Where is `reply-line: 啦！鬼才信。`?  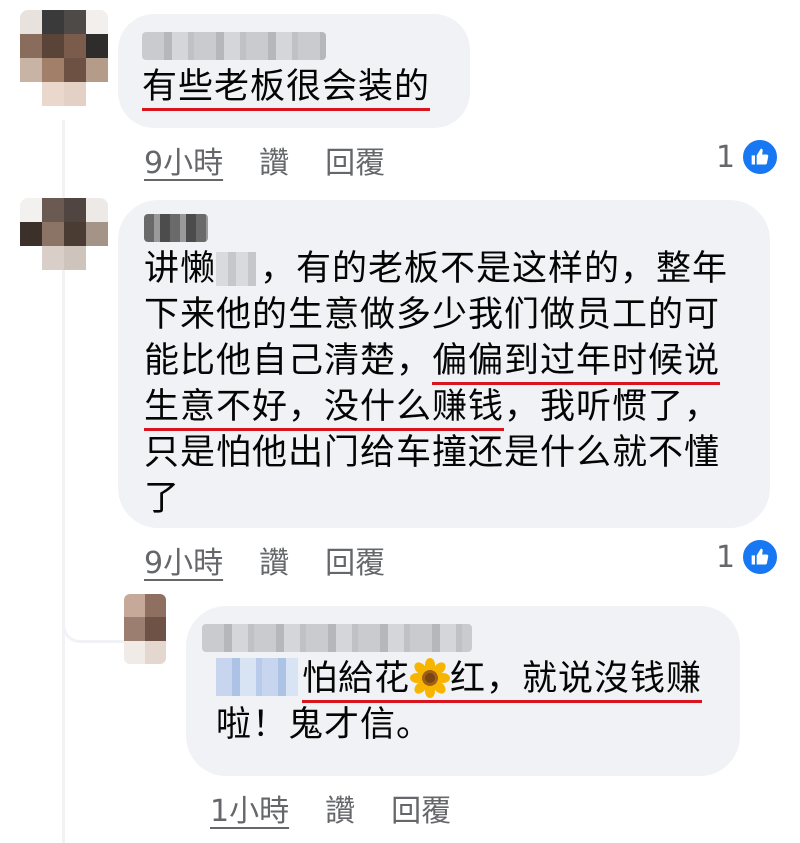
reply-line: 啦！鬼才信。 is located at coordinates (324, 725).